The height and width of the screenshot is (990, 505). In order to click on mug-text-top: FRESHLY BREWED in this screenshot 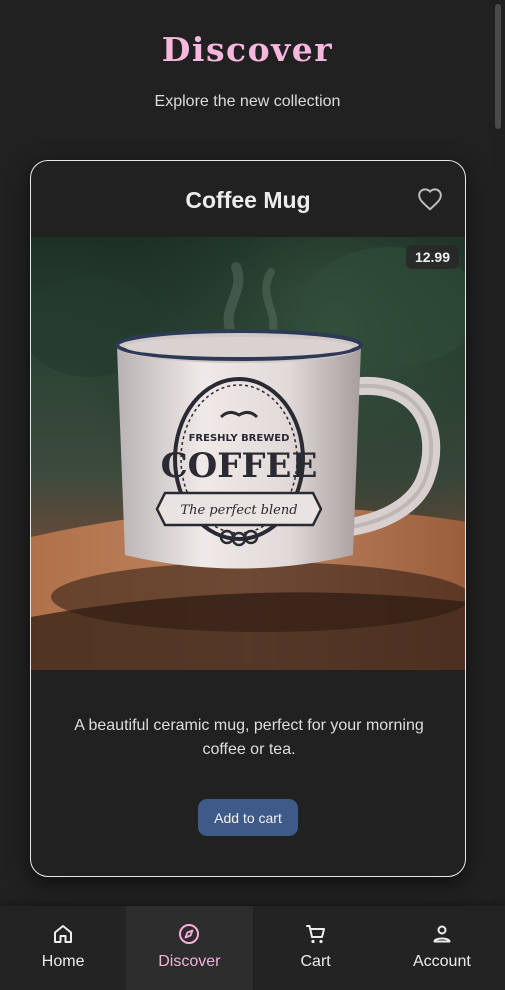, I will do `click(239, 438)`.